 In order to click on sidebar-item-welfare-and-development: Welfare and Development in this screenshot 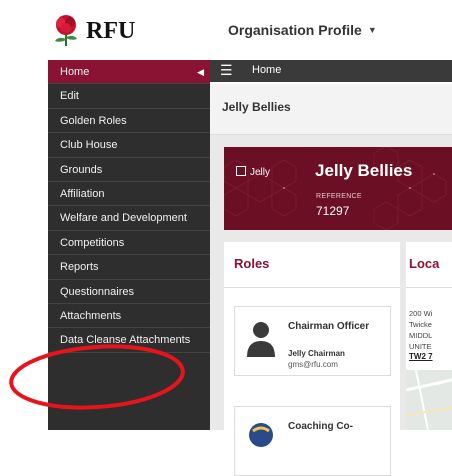, I will do `click(129, 218)`.